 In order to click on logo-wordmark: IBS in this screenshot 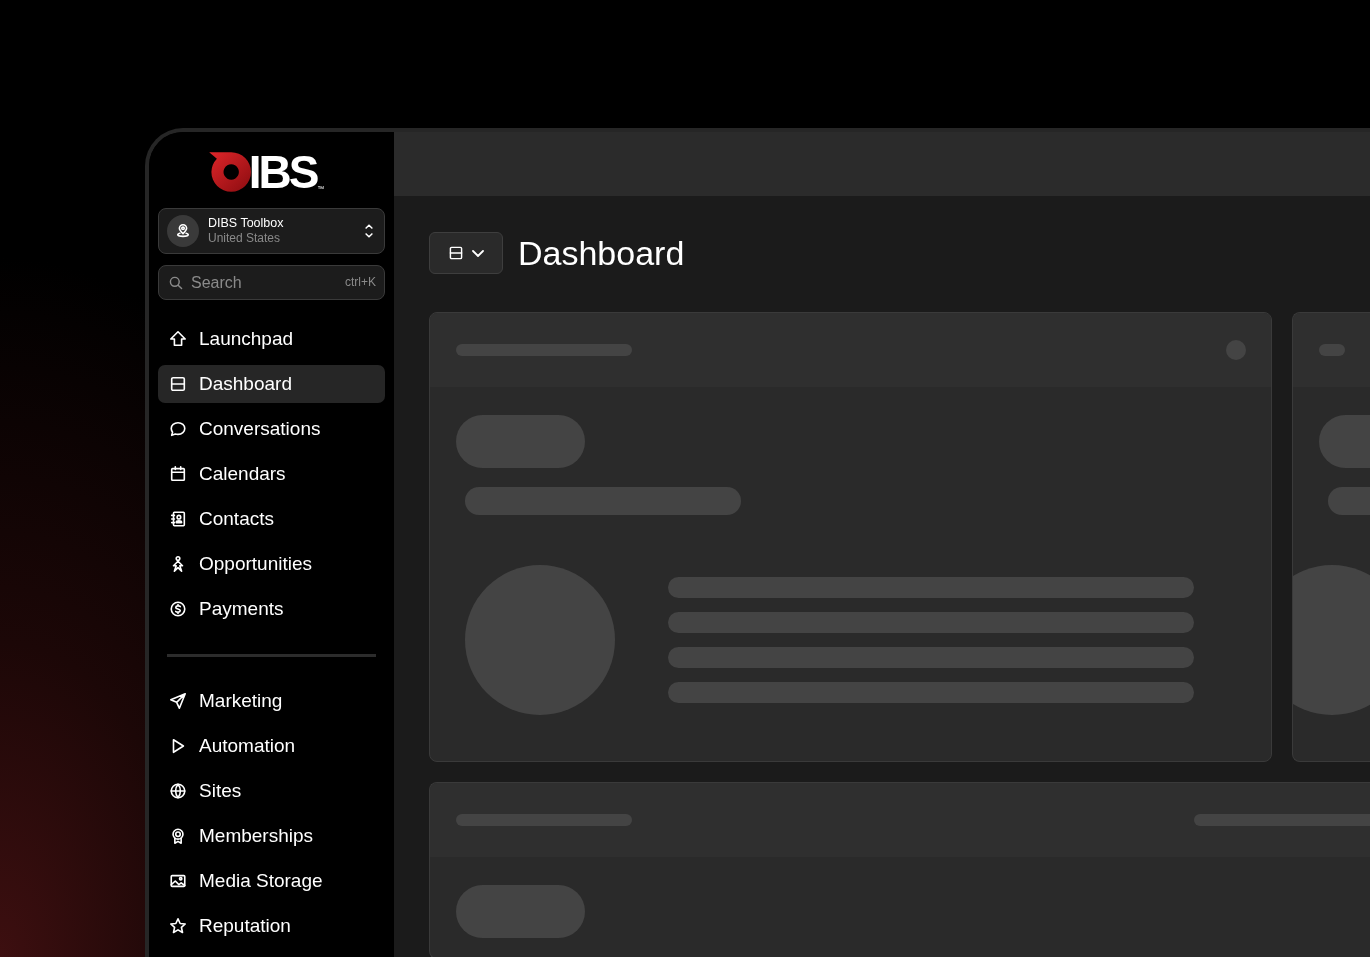, I will do `click(282, 172)`.